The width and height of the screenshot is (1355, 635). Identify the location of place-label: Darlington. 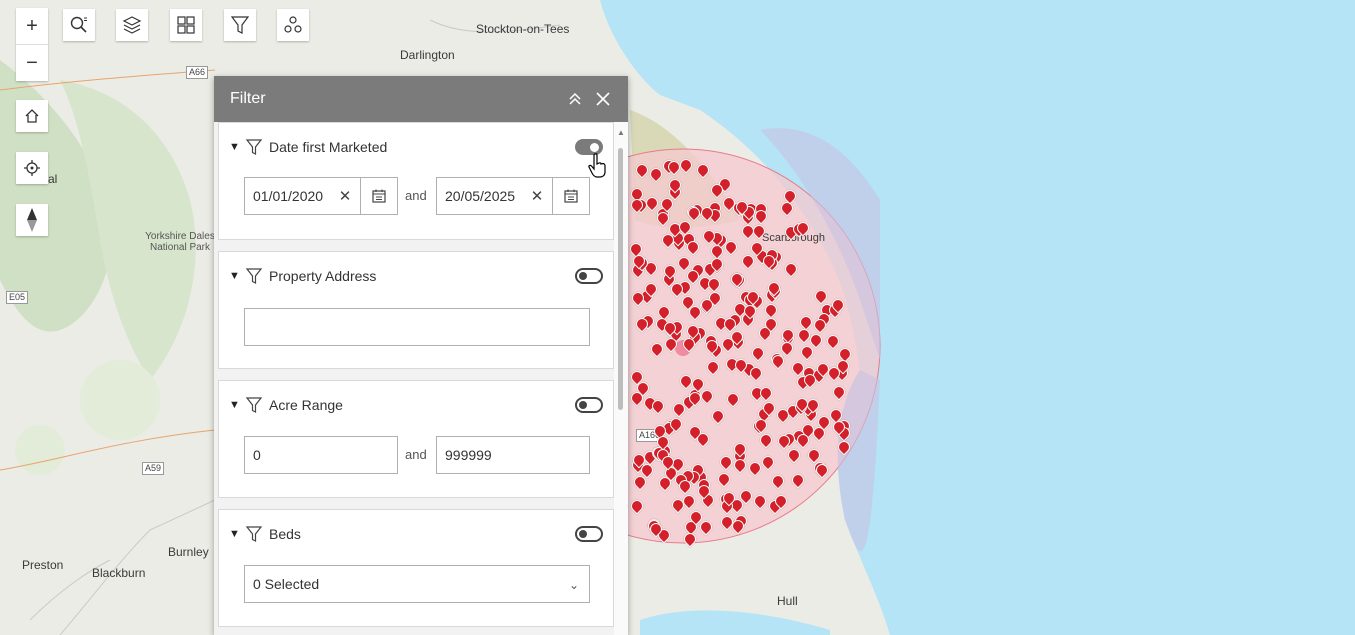
(427, 55).